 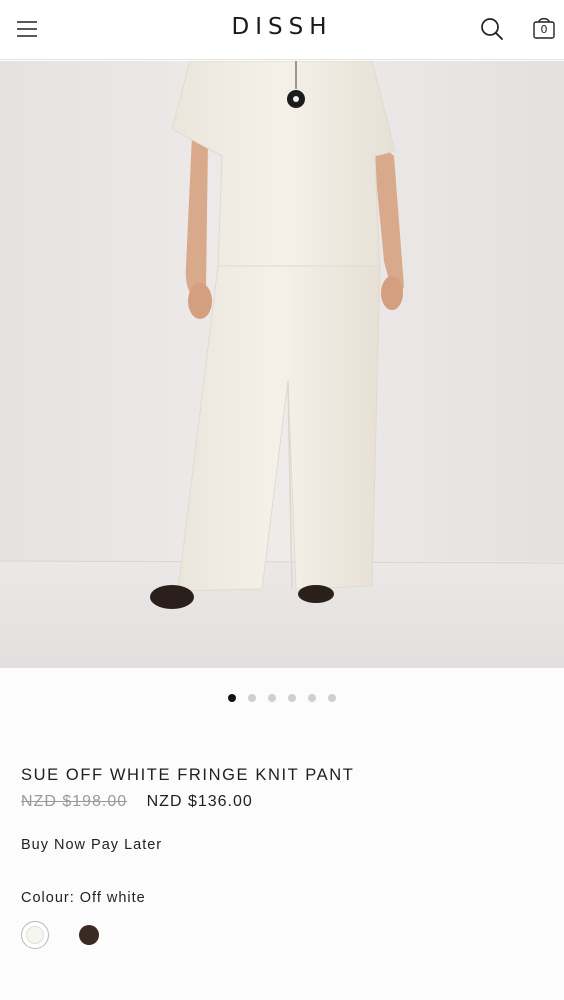 I want to click on product-title: SUE OFF WHITE FRINGE KNIT PANT, so click(x=188, y=775).